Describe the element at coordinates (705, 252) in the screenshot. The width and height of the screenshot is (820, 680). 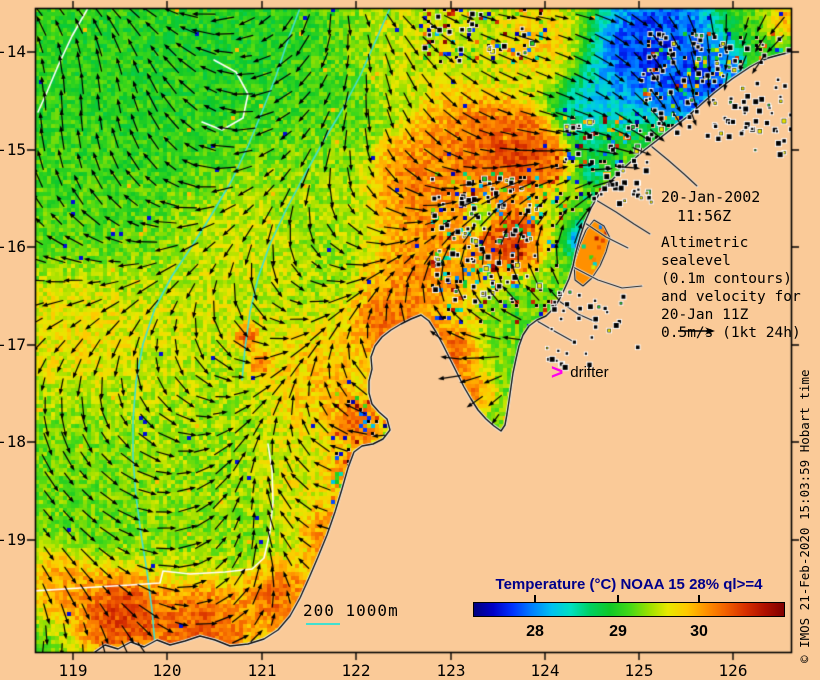
I see `altimetric-line: Altimetric sealevel` at that location.